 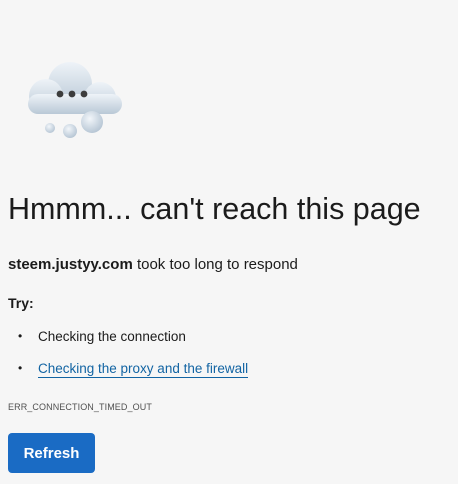 What do you see at coordinates (70, 264) in the screenshot?
I see `host-name: steem.justyy.com` at bounding box center [70, 264].